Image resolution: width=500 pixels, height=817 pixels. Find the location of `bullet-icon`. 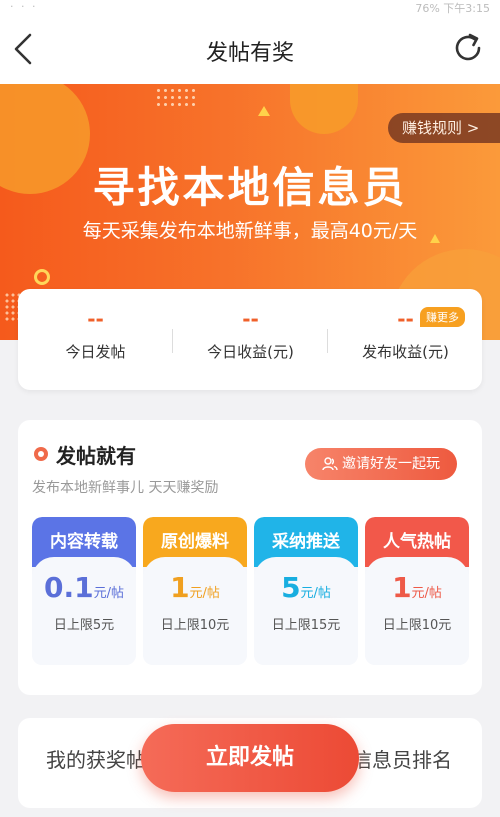

bullet-icon is located at coordinates (41, 454).